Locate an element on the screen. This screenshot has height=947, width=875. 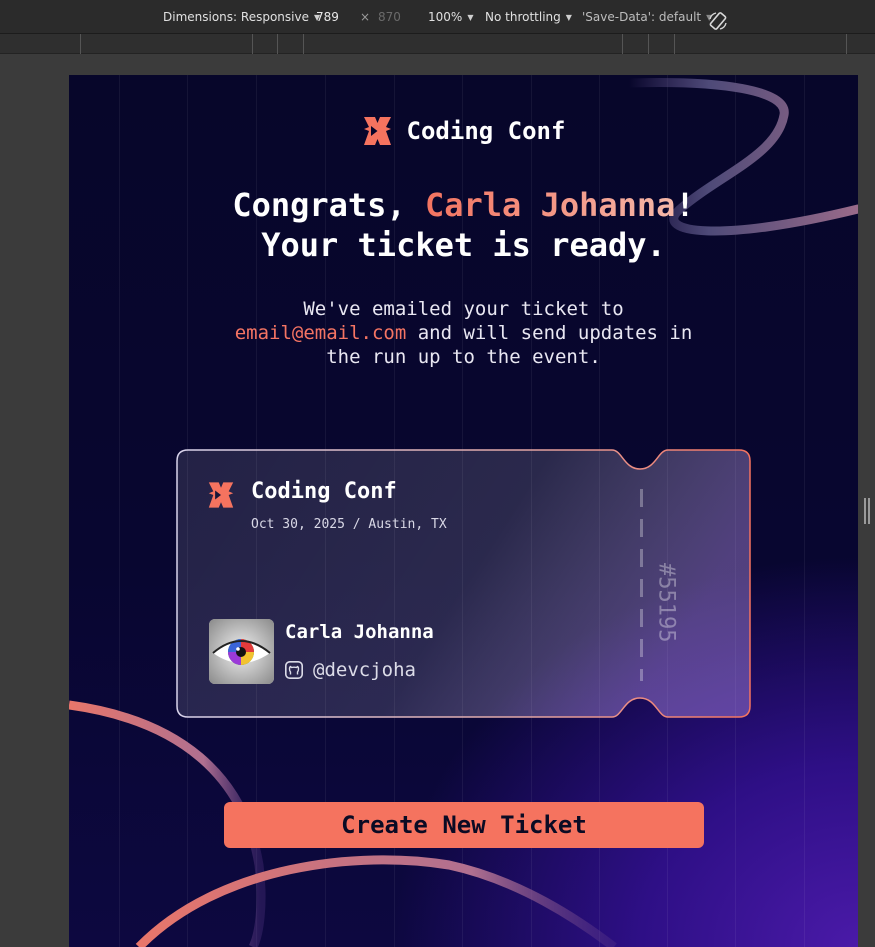
zoom-dropdown: 100% ▼ is located at coordinates (450, 17).